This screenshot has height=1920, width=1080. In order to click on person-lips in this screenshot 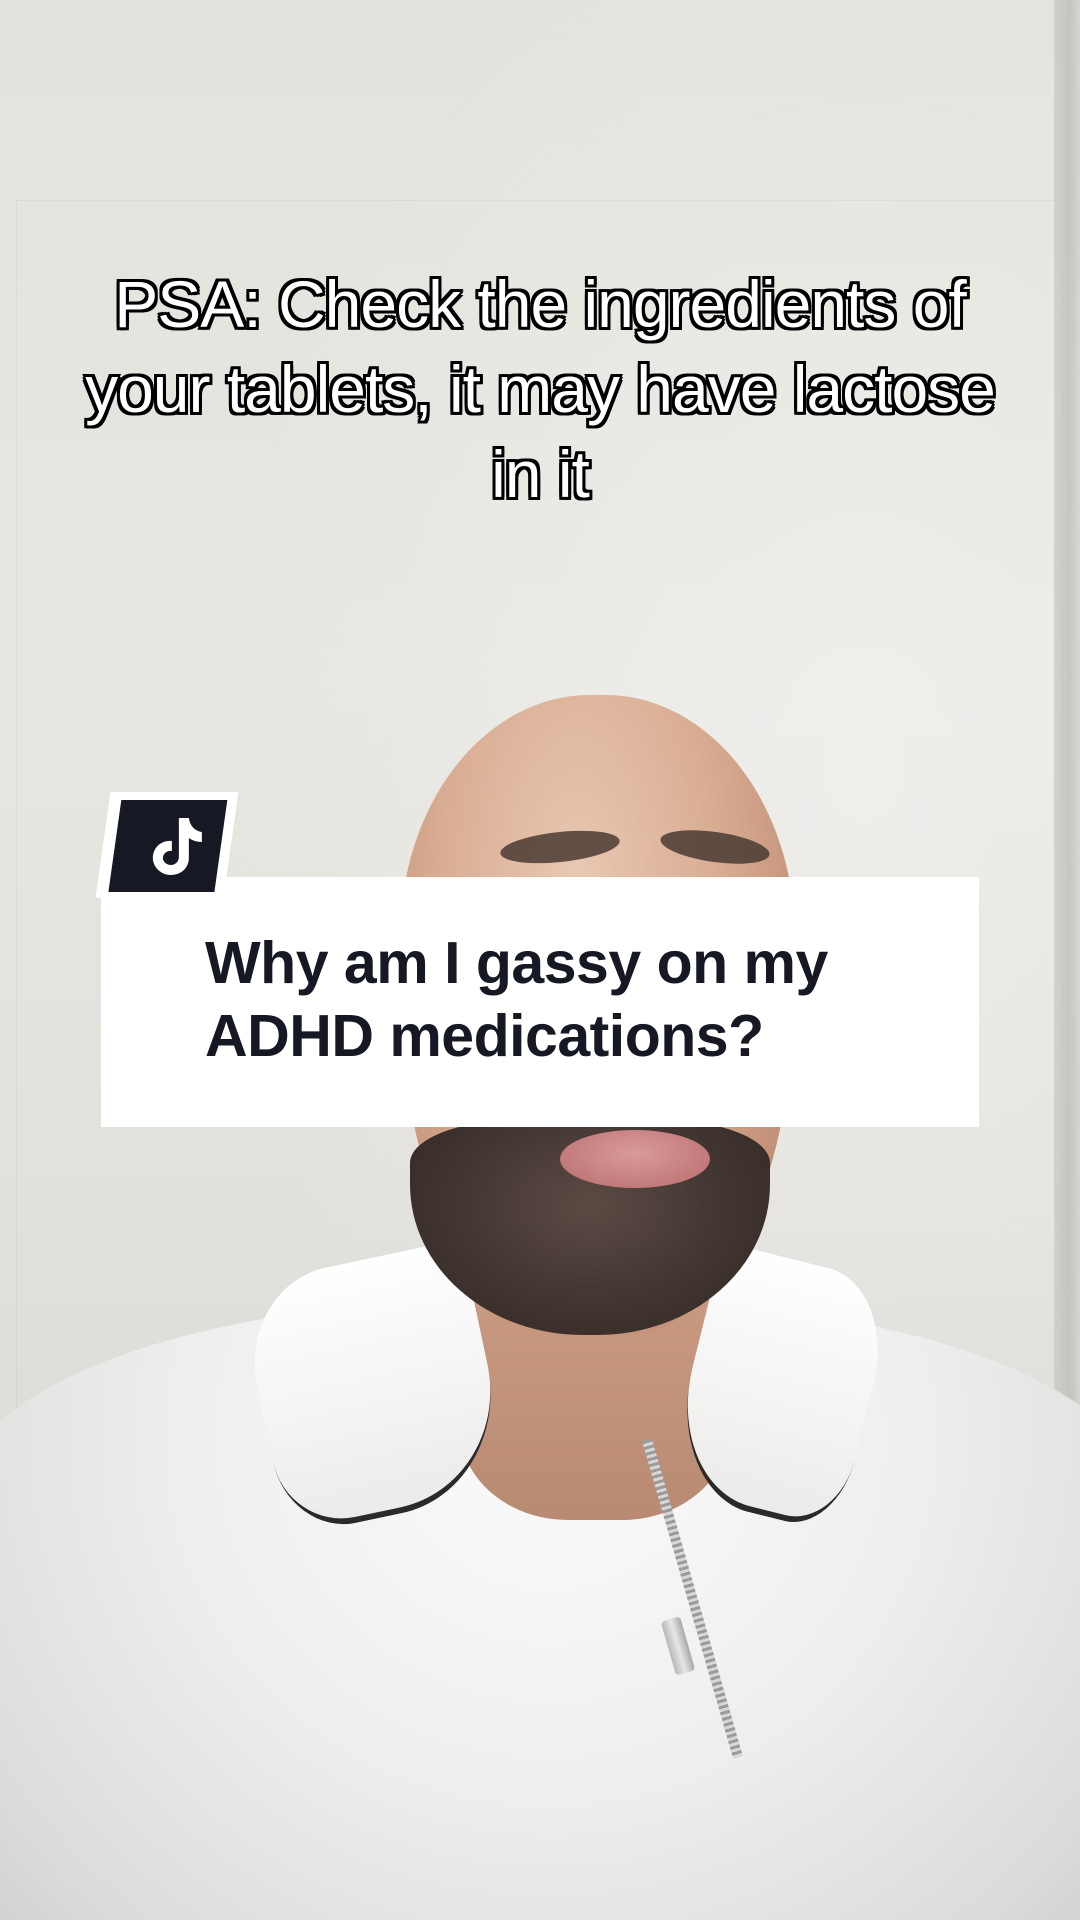, I will do `click(635, 1159)`.